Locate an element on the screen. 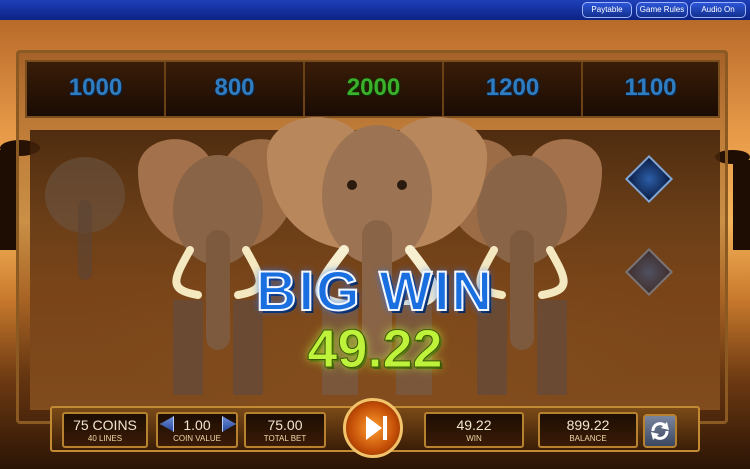 Image resolution: width=750 pixels, height=469 pixels. balance-box: 899.22 BALANCE is located at coordinates (588, 430).